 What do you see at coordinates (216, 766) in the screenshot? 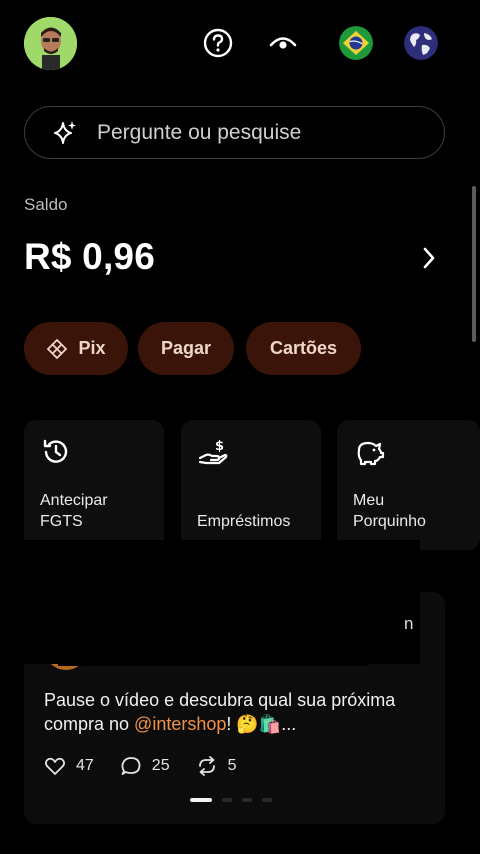
I see `repost-button: 5` at bounding box center [216, 766].